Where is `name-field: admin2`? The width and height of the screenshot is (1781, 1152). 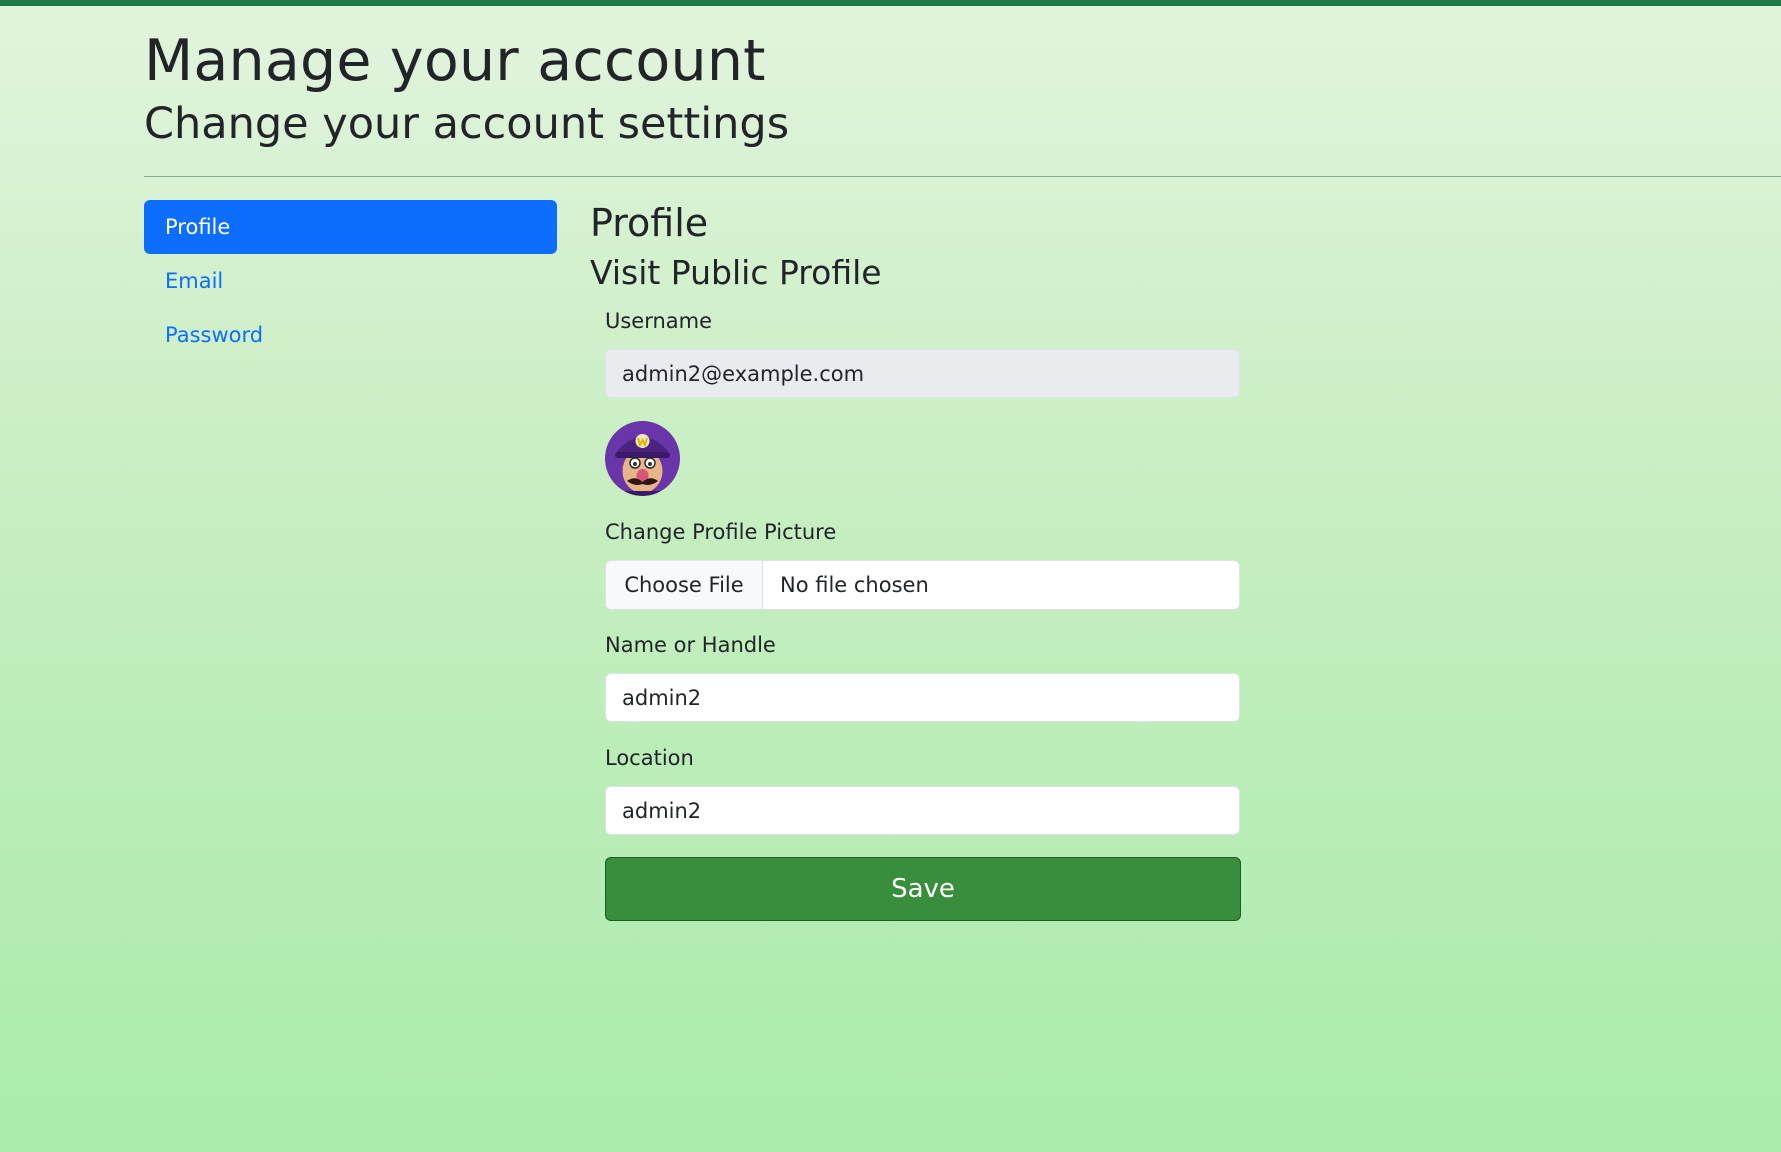
name-field: admin2 is located at coordinates (922, 697).